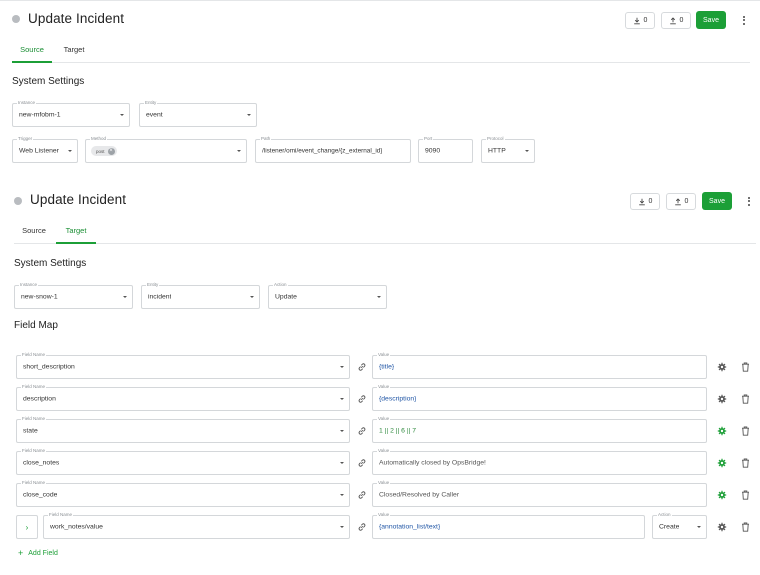 This screenshot has width=760, height=575. Describe the element at coordinates (198, 113) in the screenshot. I see `entity-select: Entity event` at that location.